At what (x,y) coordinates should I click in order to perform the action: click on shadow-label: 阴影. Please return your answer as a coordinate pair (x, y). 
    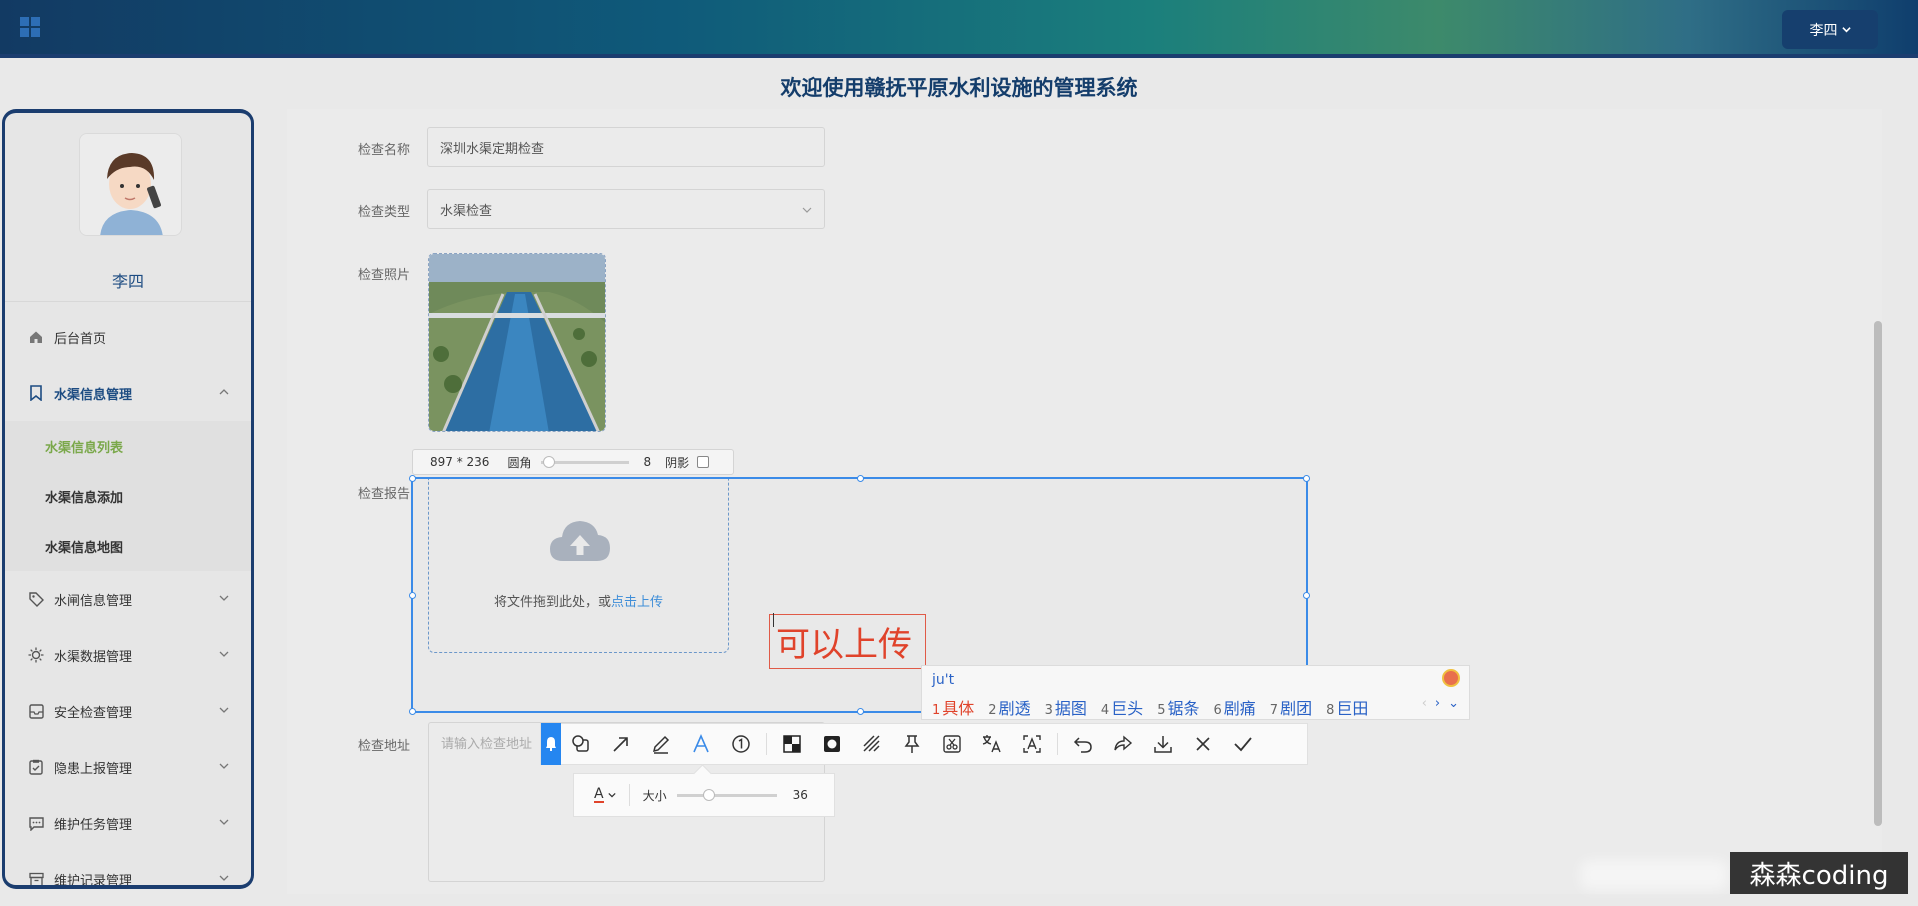
    Looking at the image, I should click on (677, 462).